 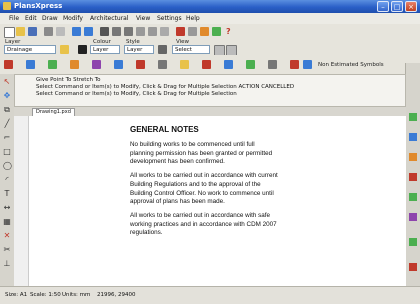 What do you see at coordinates (228, 64) in the screenshot?
I see `snap-insert-icon` at bounding box center [228, 64].